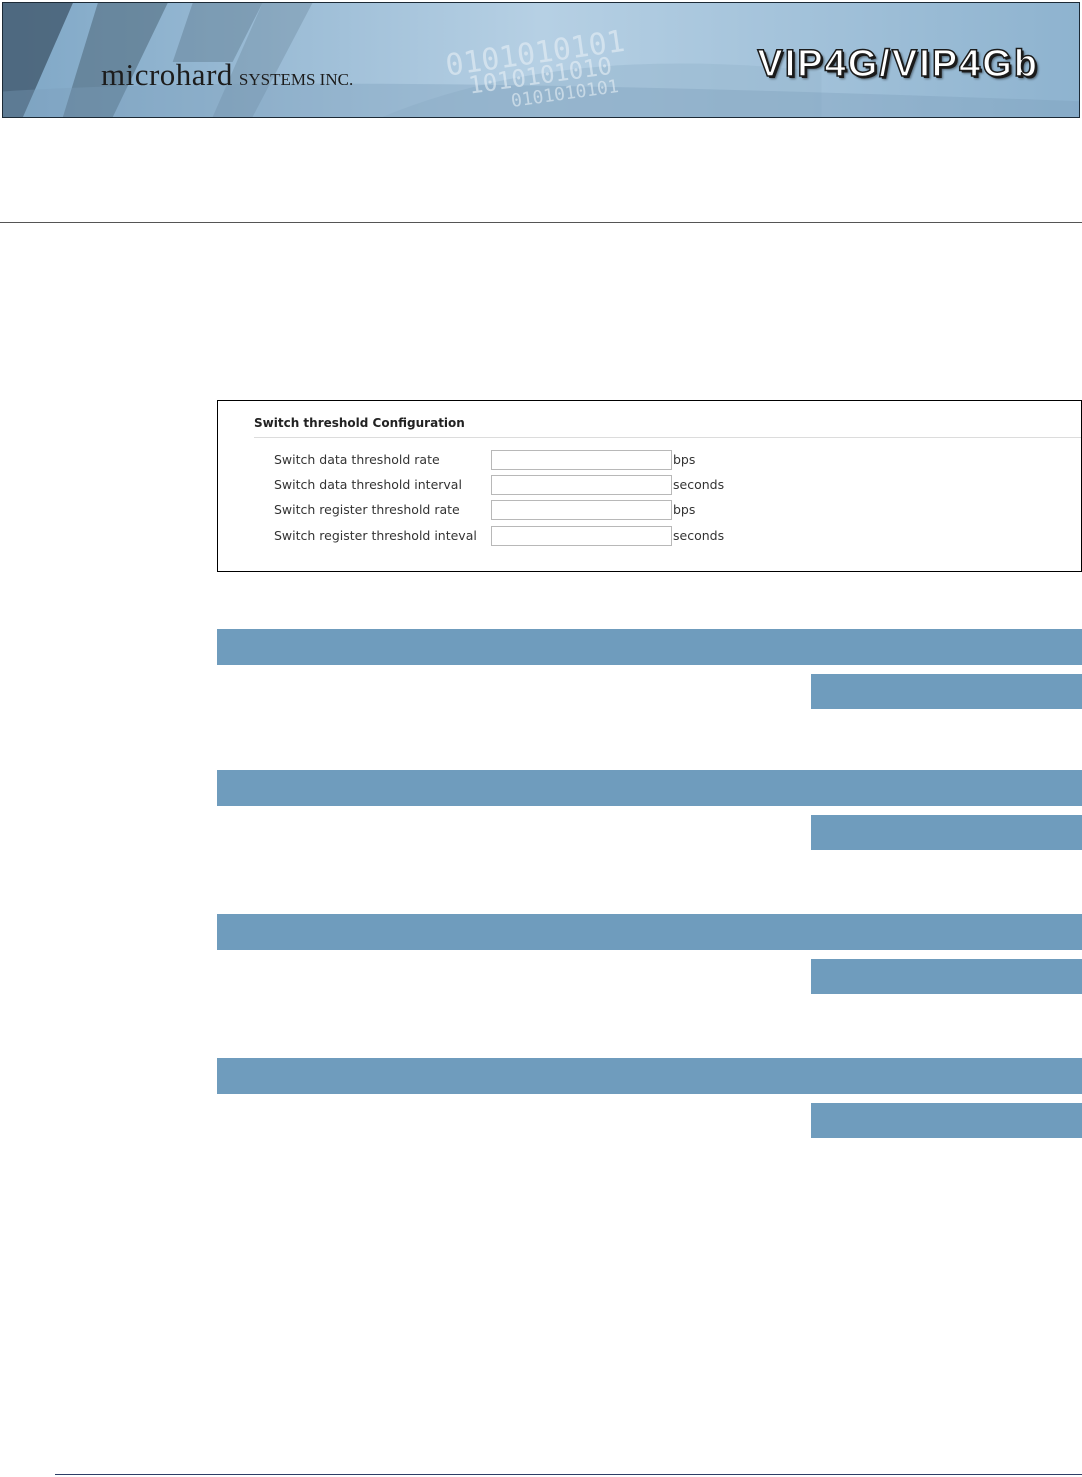 The height and width of the screenshot is (1477, 1082). Describe the element at coordinates (359, 423) in the screenshot. I see `panel-title: Switch threshold Configuration` at that location.